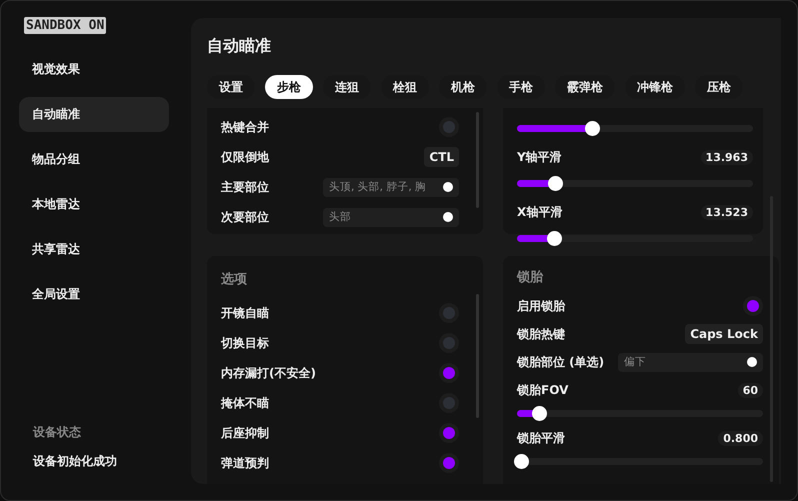 This screenshot has width=798, height=501. Describe the element at coordinates (530, 277) in the screenshot. I see `panel-title: 锁胎` at that location.